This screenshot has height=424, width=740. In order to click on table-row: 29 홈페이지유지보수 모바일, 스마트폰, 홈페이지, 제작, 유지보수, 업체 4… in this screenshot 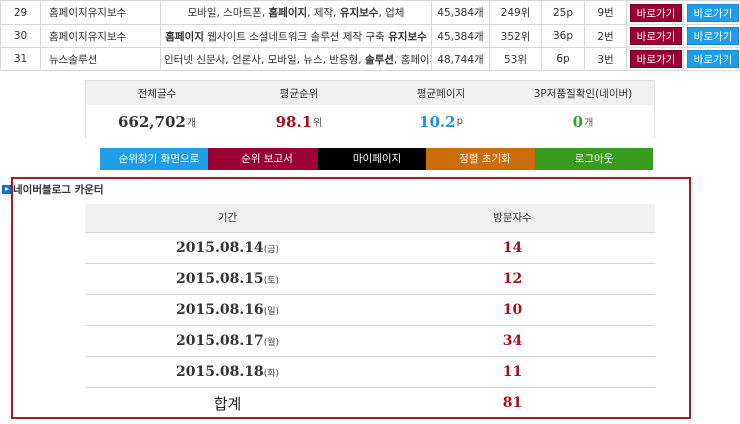, I will do `click(370, 12)`.